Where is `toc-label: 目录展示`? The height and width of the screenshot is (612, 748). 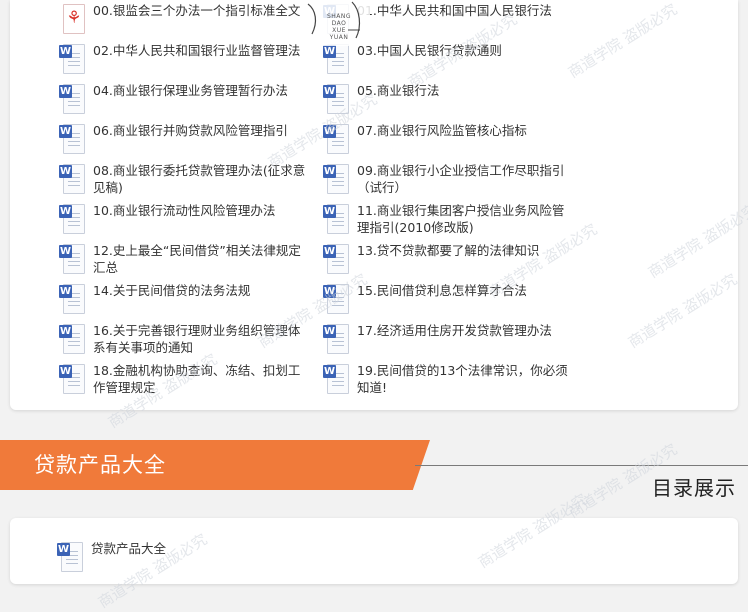 toc-label: 目录展示 is located at coordinates (694, 488).